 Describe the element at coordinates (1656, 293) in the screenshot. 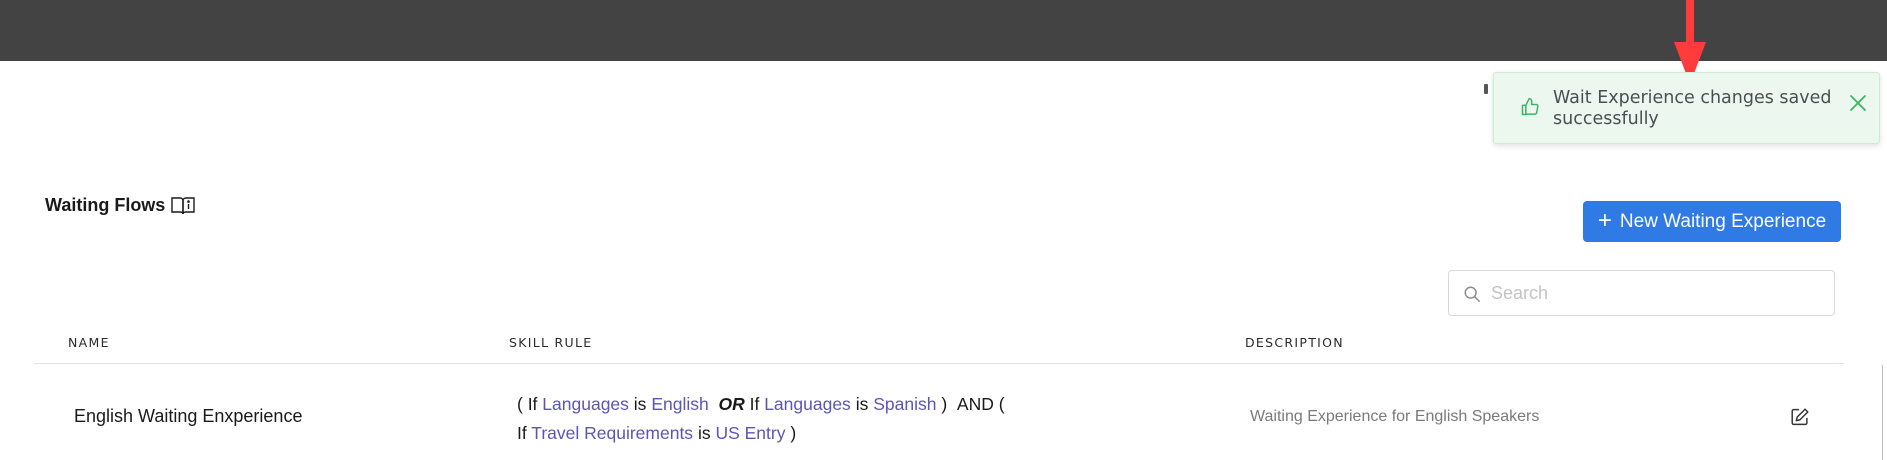

I see `search-input` at that location.